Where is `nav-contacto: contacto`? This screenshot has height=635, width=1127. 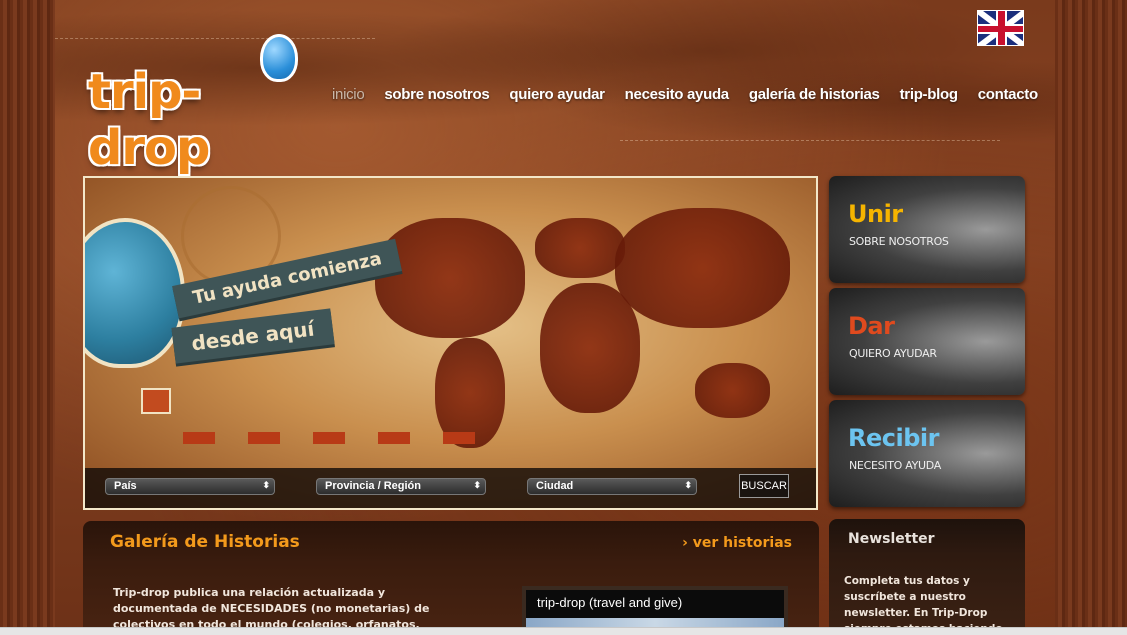 nav-contacto: contacto is located at coordinates (1008, 94).